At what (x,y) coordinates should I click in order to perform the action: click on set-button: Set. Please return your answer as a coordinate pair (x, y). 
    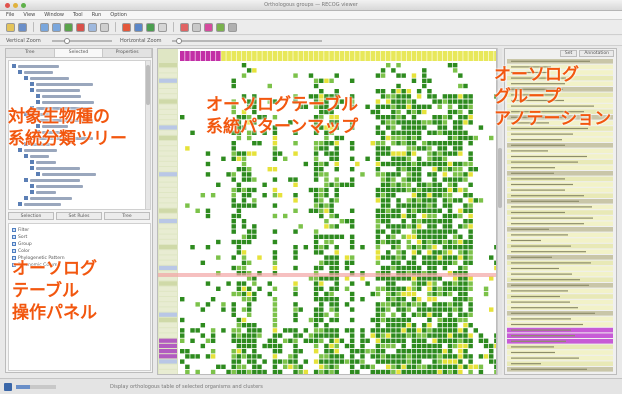
    Looking at the image, I should click on (568, 53).